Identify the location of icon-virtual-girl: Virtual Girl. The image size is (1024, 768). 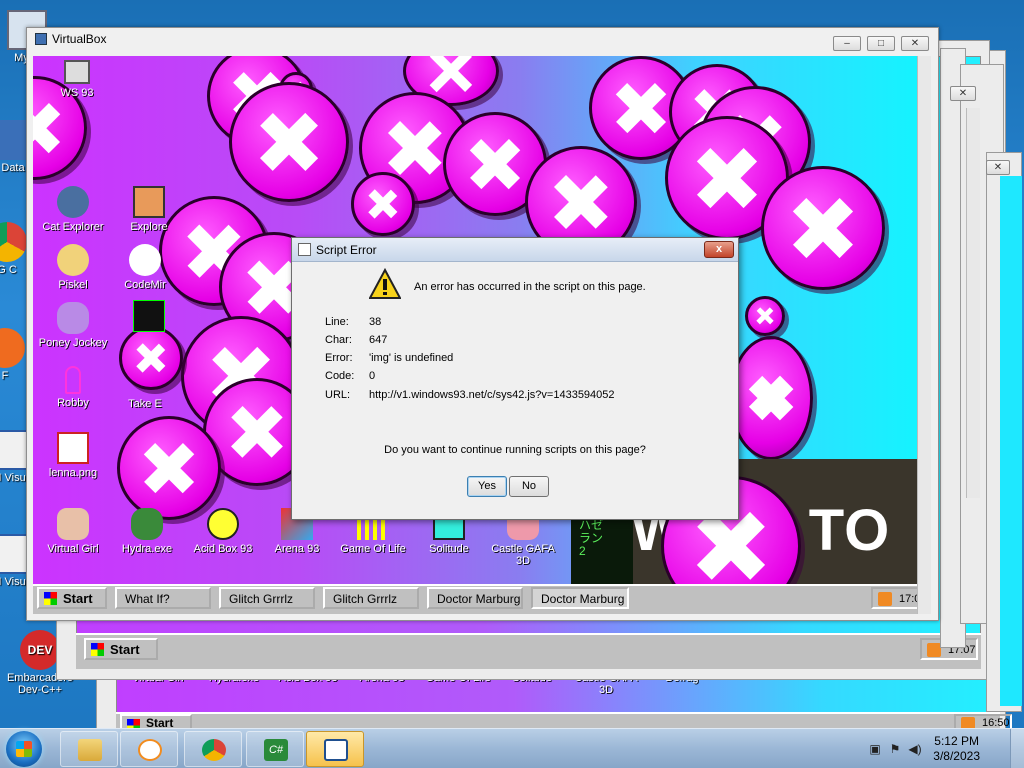
(73, 531).